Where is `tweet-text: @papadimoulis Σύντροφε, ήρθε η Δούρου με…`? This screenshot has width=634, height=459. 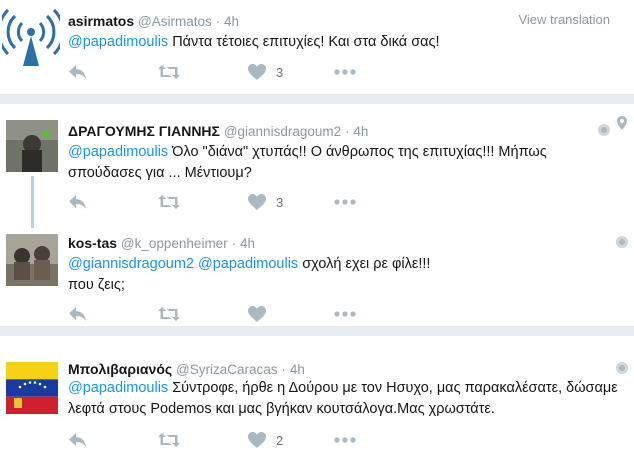 tweet-text: @papadimoulis Σύντροφε, ήρθε η Δούρου με… is located at coordinates (346, 399).